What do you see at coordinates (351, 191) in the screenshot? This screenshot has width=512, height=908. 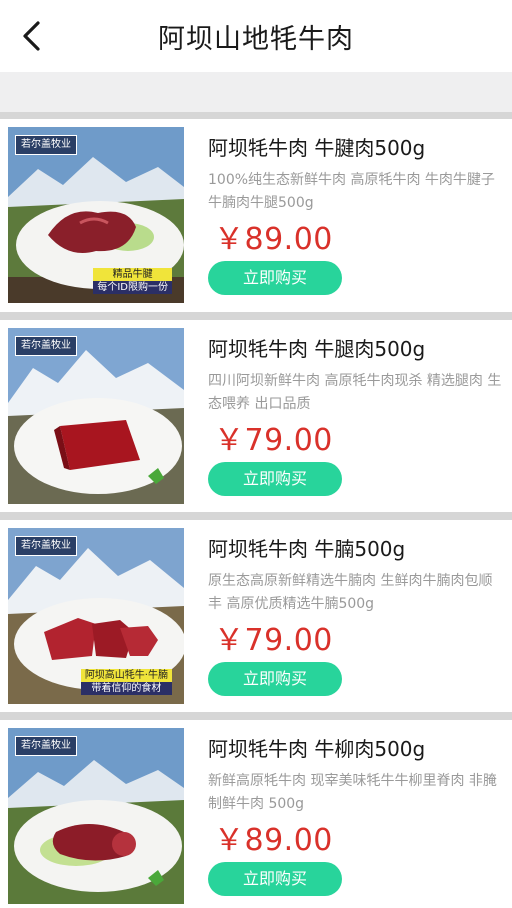 I see `product-description: 100%纯生态新鲜牛肉 高原牦牛肉 牛肉牛腱子牛腩肉牛腿500g` at bounding box center [351, 191].